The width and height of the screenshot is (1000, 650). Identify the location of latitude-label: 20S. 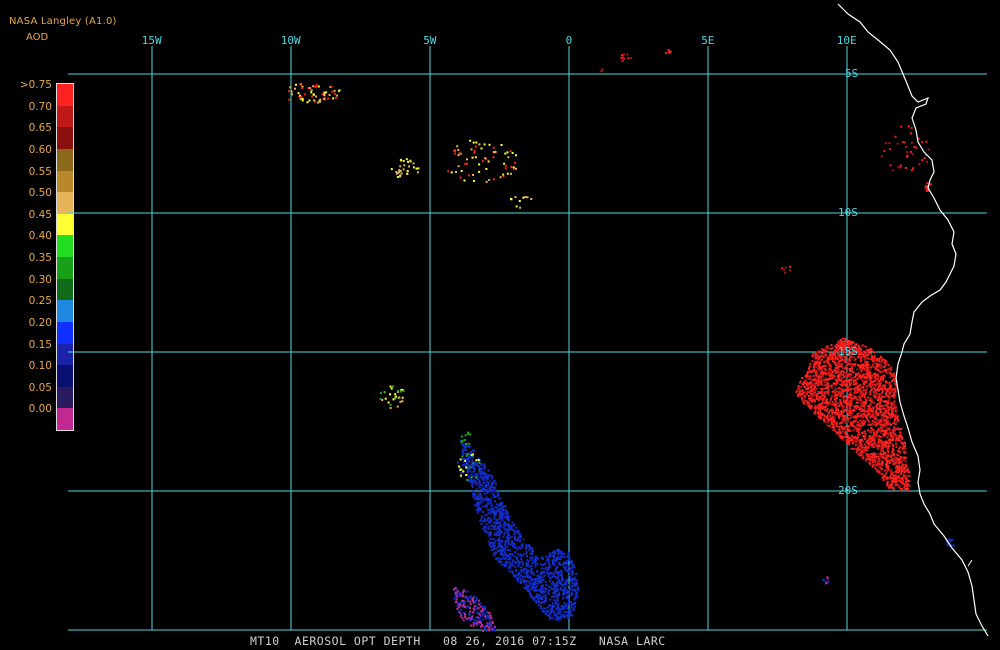
(848, 490).